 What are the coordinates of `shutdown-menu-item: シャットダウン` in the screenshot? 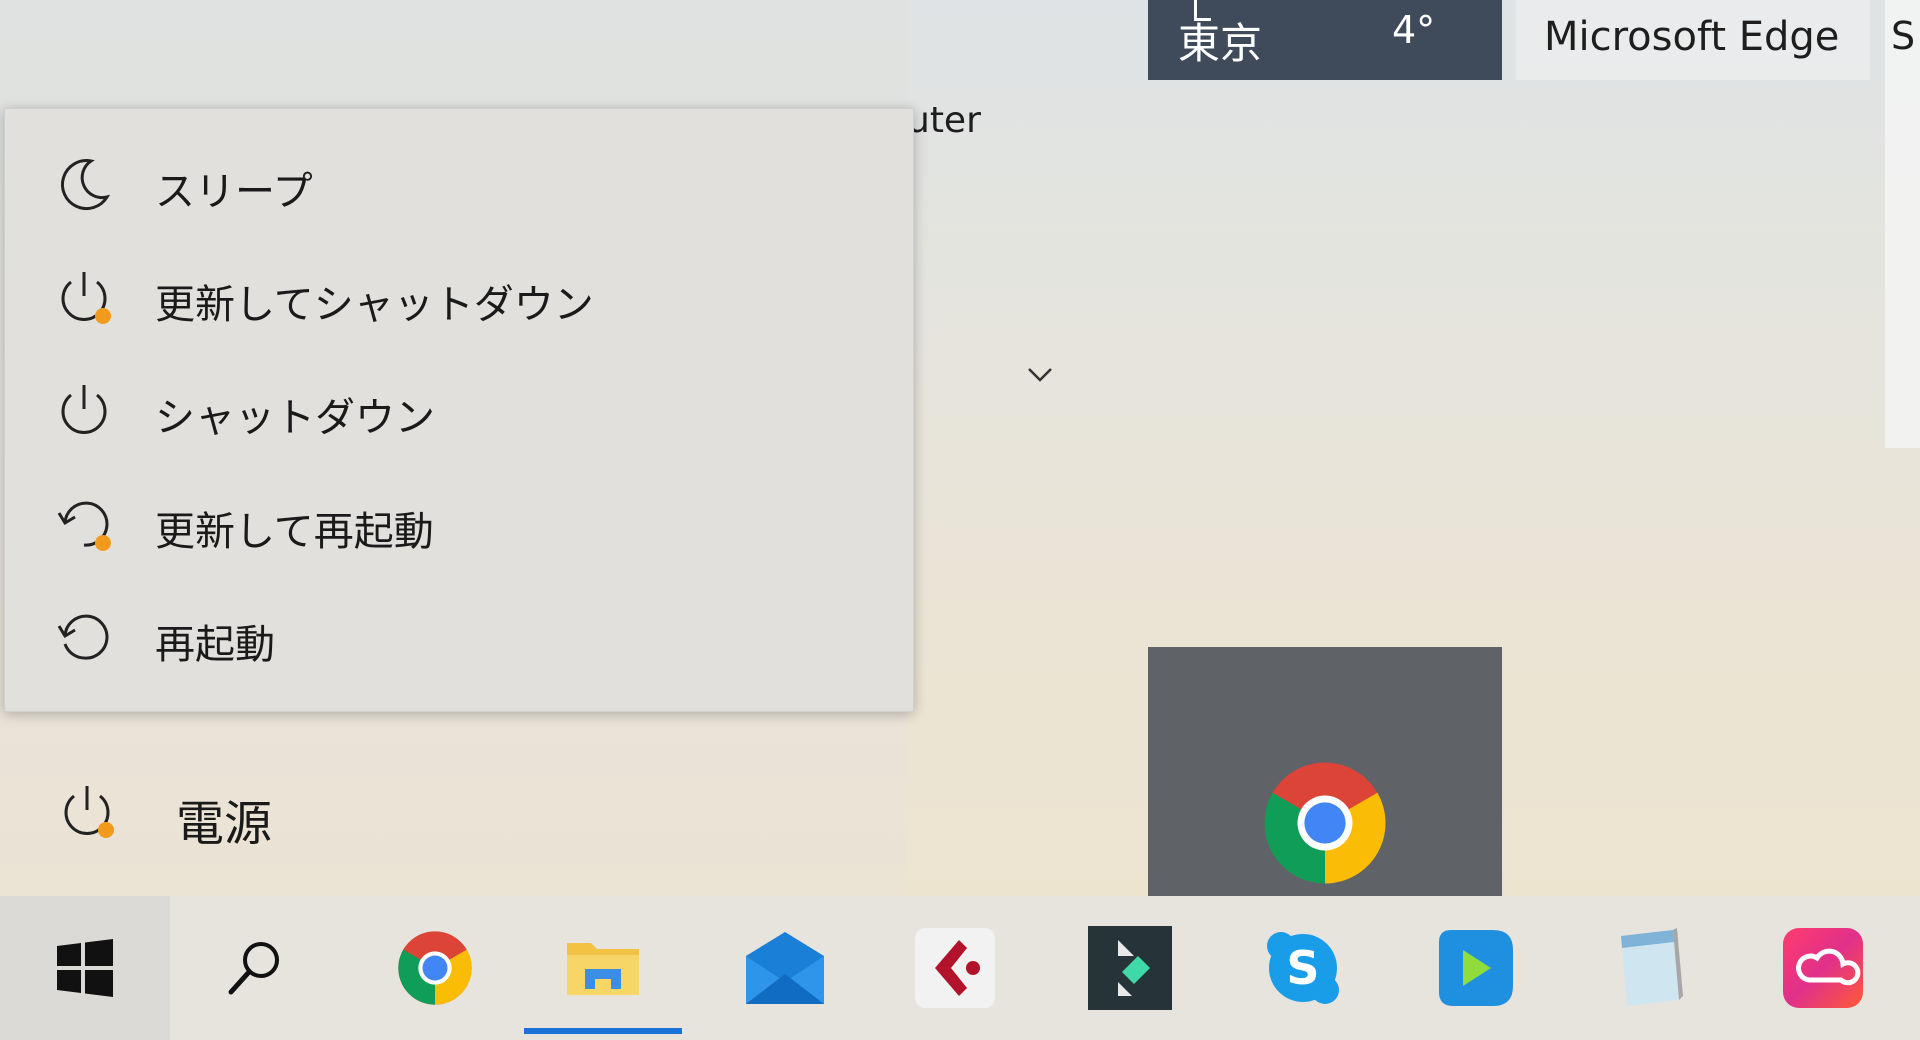 It's located at (459, 410).